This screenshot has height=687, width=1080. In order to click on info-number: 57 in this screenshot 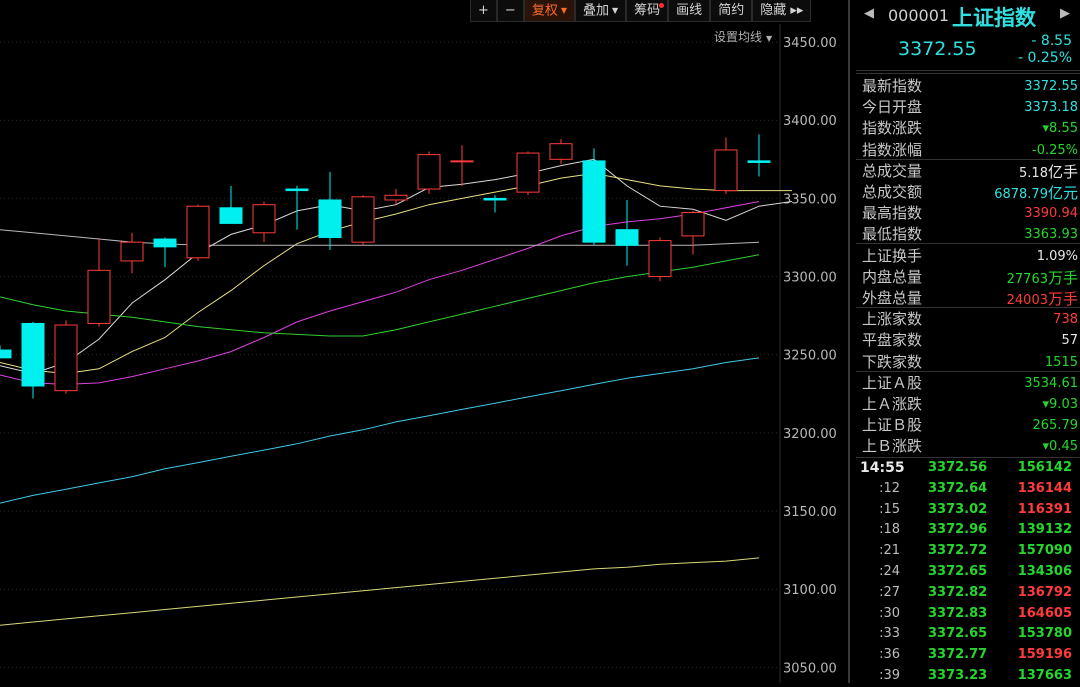, I will do `click(1069, 341)`.